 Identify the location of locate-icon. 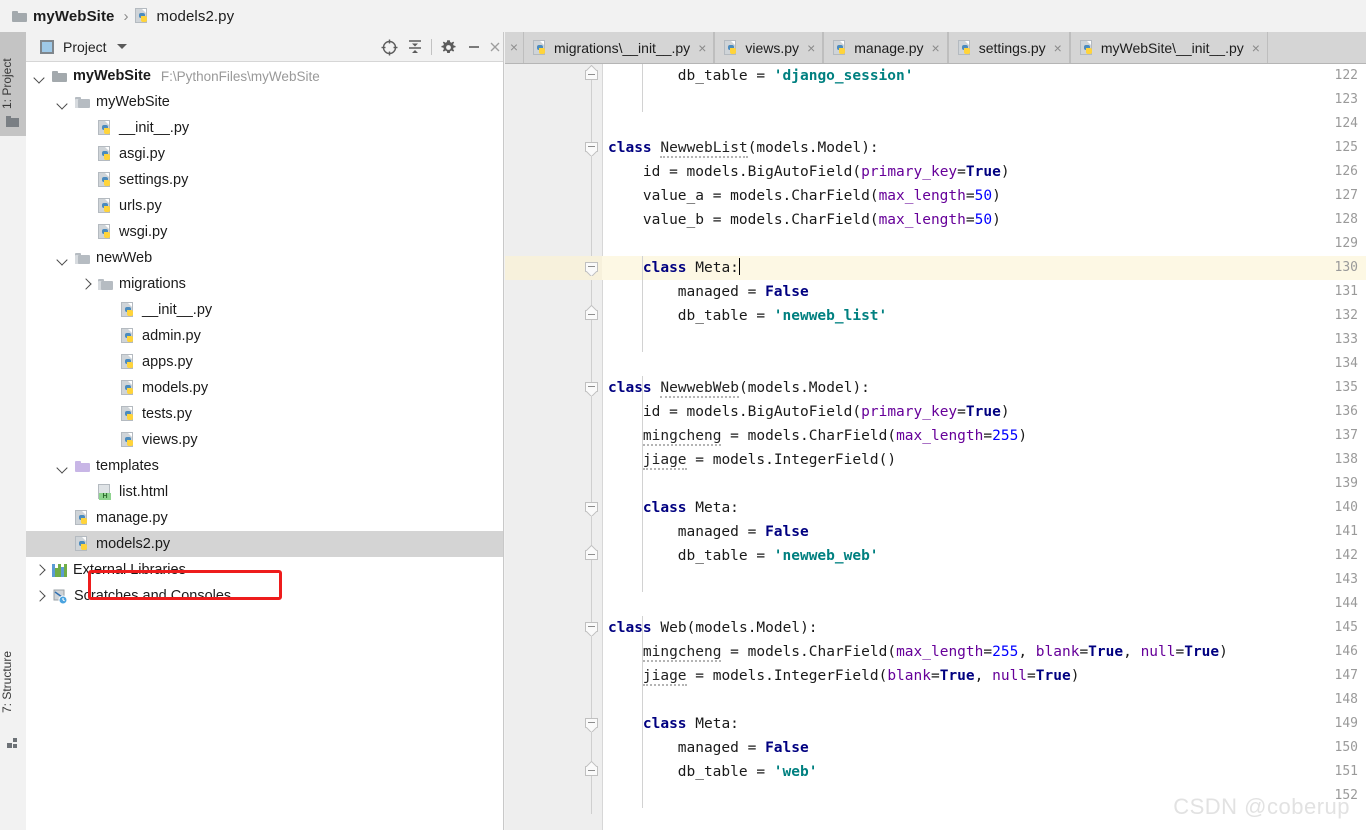
(389, 47).